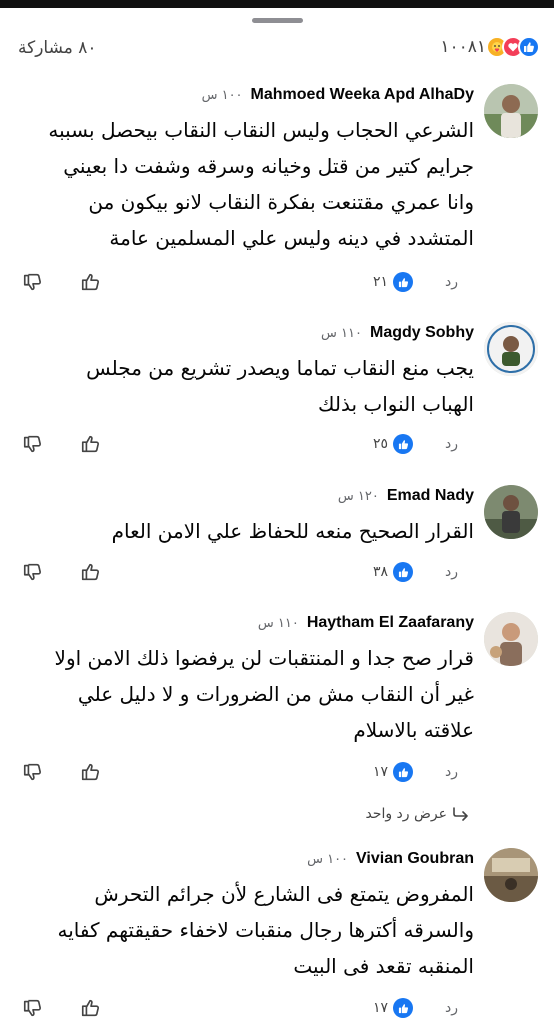  I want to click on comment-actions: رد ٢٥, so click(277, 444).